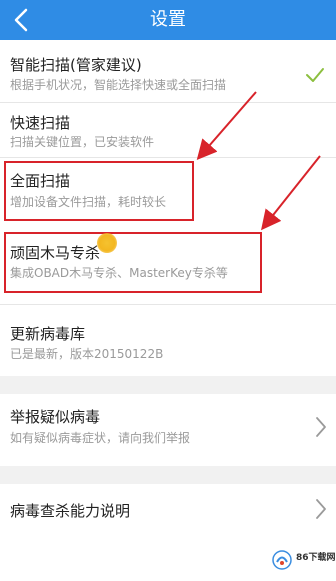  I want to click on item-title: 更新病毒库, so click(48, 334).